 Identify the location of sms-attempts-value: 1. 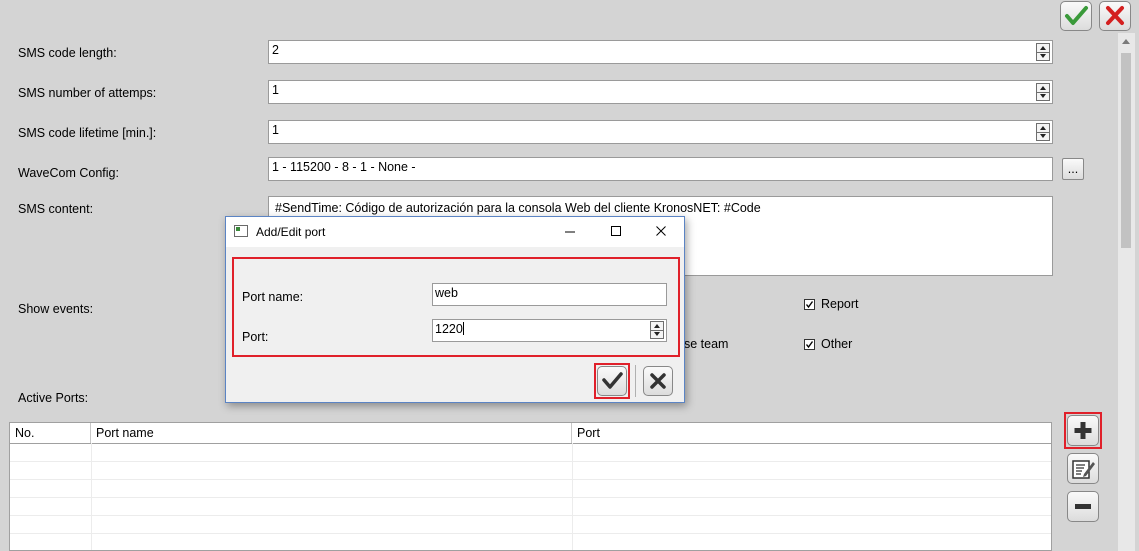
(275, 90).